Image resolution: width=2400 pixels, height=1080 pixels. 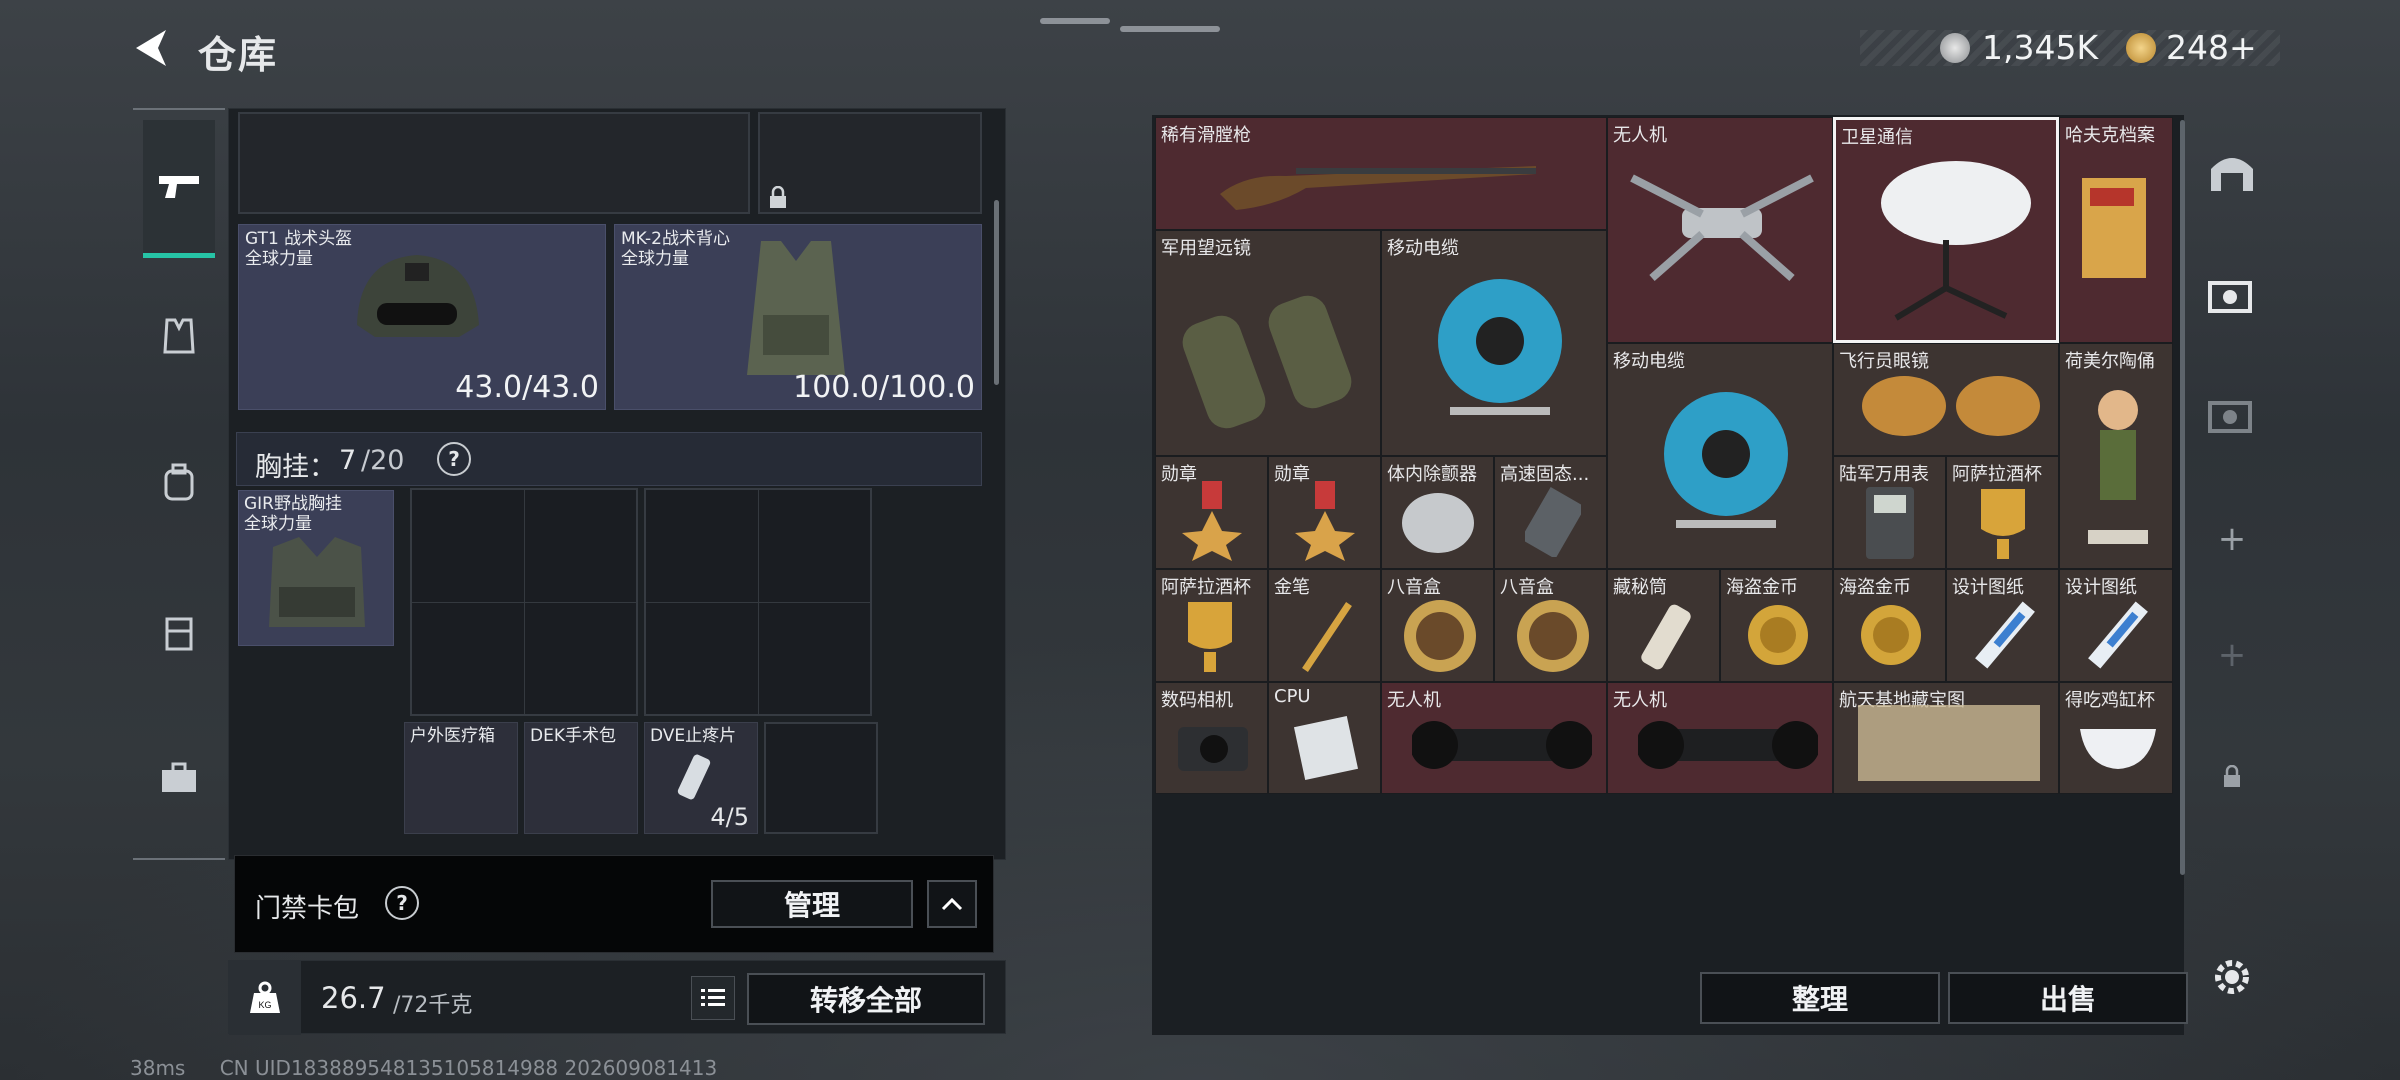 I want to click on musket-image, so click(x=1378, y=188).